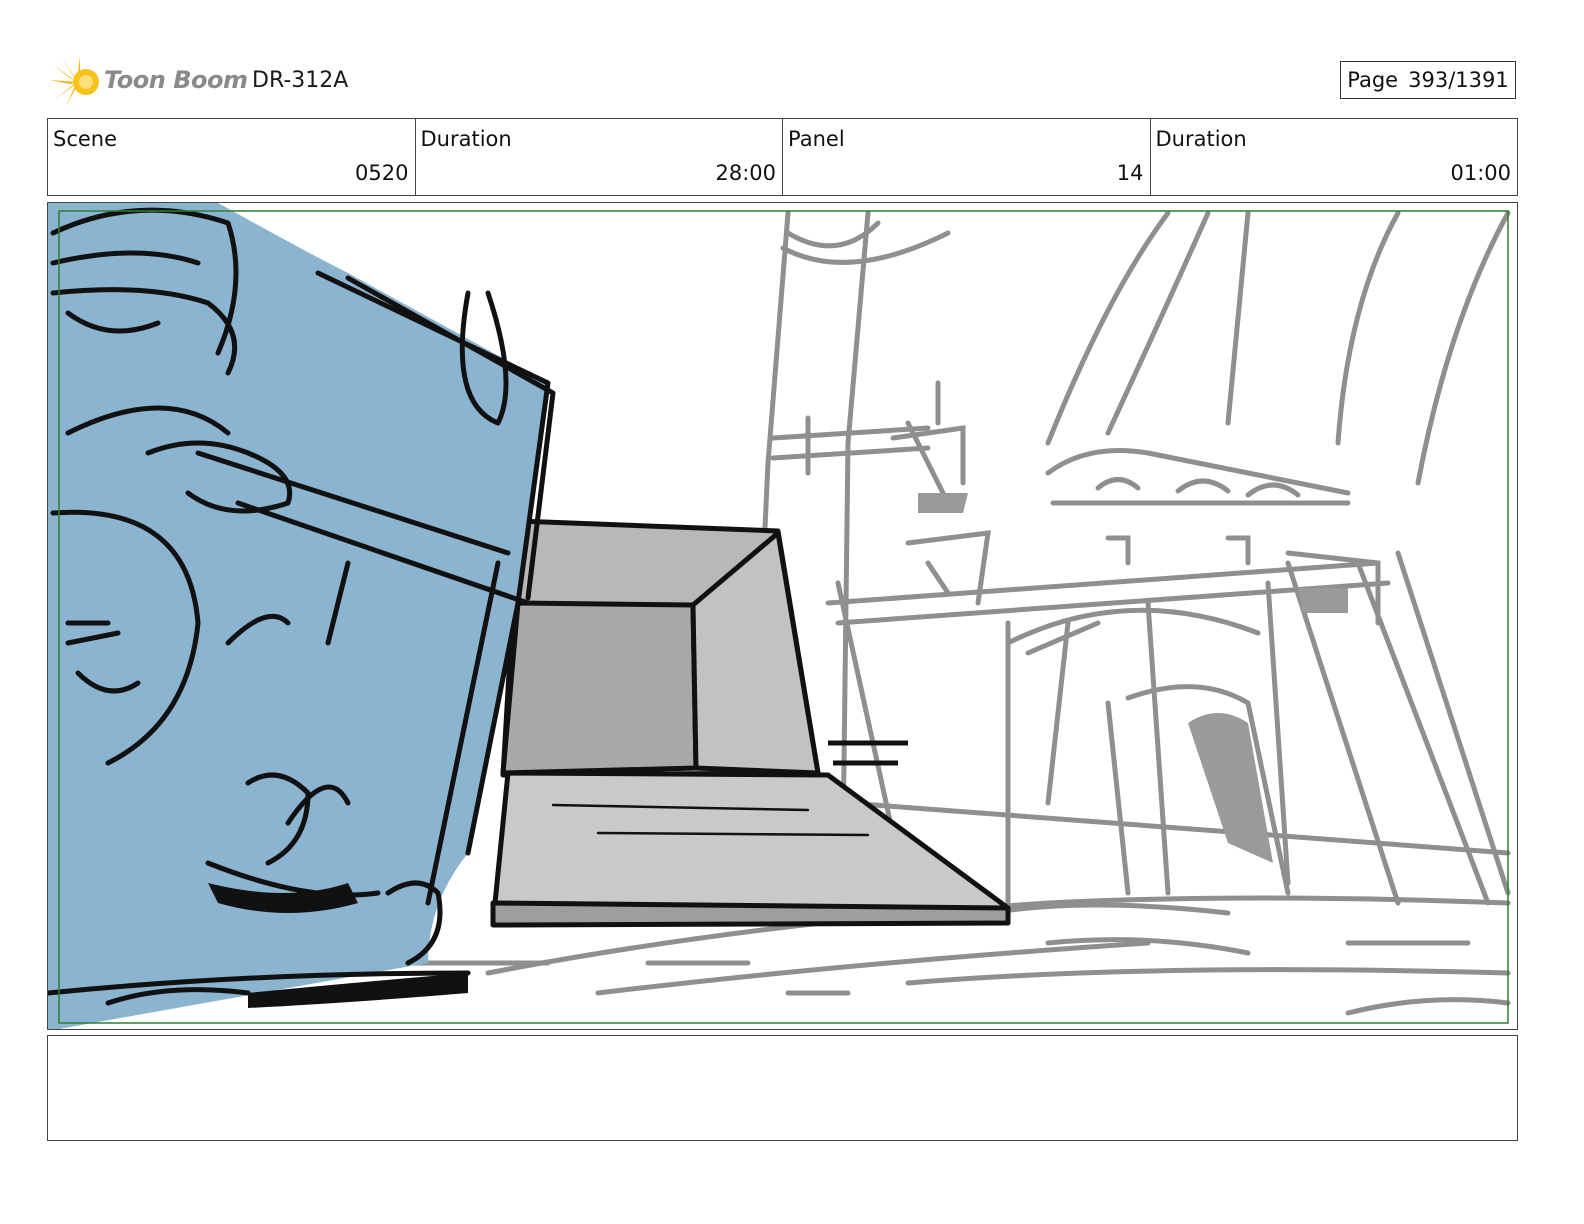 This screenshot has width=1584, height=1224. Describe the element at coordinates (599, 157) in the screenshot. I see `scene-duration-cell: Duration 28:00` at that location.